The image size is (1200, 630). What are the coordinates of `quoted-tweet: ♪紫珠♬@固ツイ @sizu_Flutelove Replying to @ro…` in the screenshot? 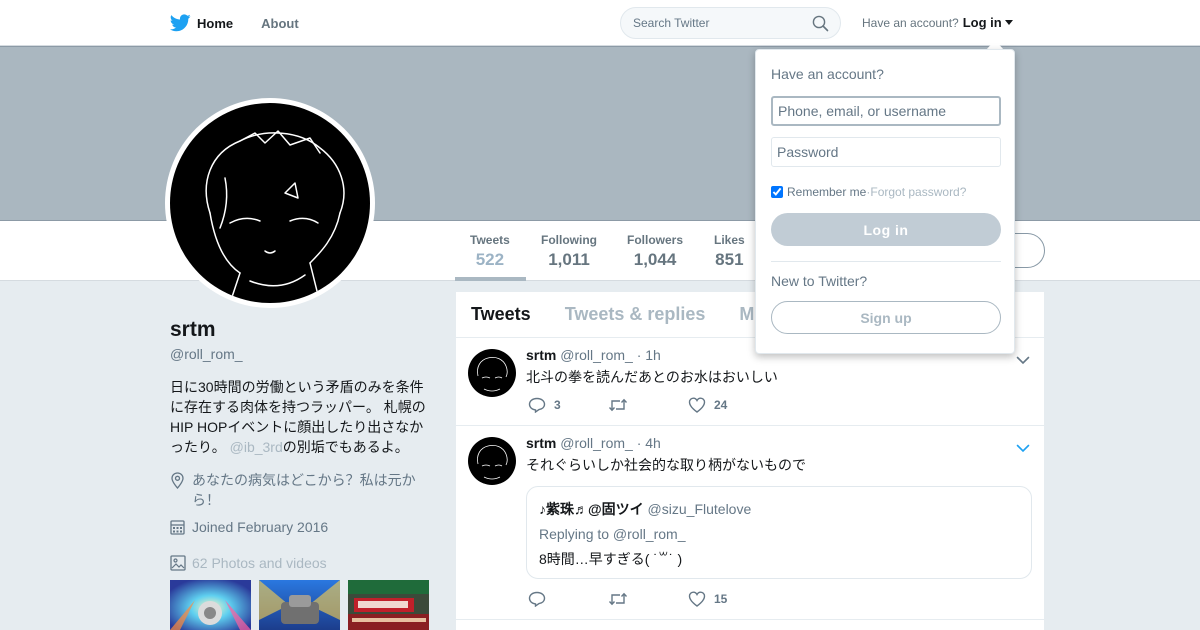 It's located at (779, 532).